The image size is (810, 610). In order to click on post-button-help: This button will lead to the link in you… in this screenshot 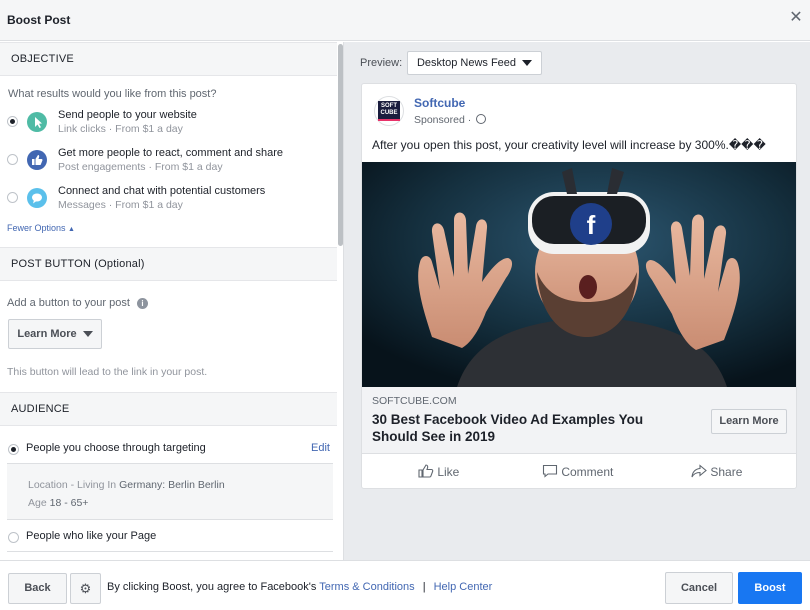, I will do `click(107, 372)`.